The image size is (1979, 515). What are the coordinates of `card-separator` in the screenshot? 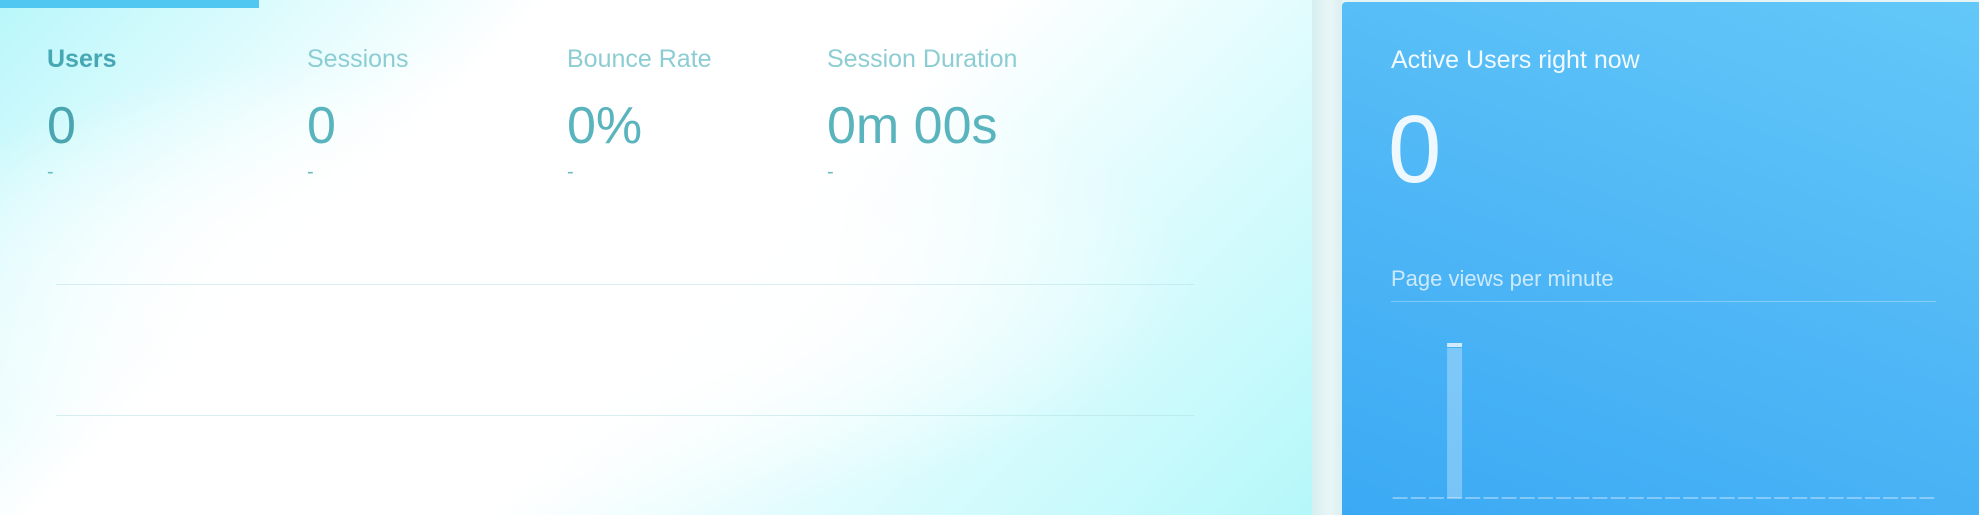 It's located at (1327, 257).